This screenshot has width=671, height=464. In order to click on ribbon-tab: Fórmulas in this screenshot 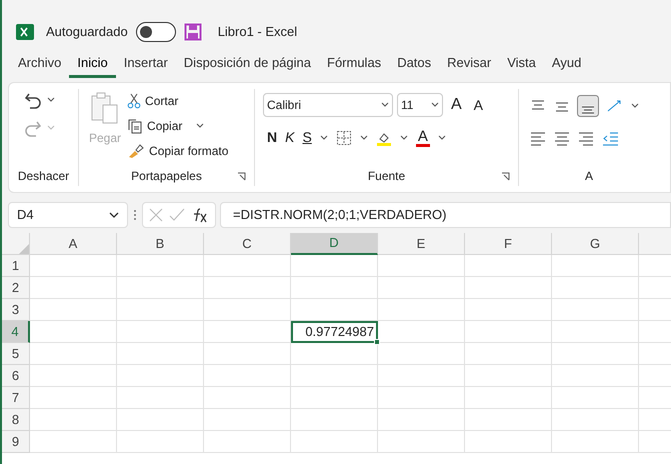, I will do `click(354, 65)`.